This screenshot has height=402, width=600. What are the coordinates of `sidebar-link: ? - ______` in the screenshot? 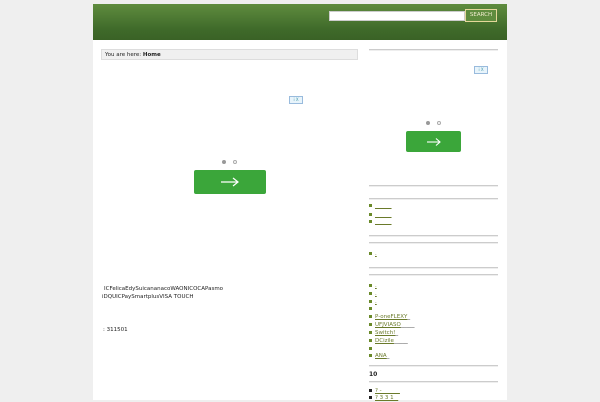 It's located at (387, 391).